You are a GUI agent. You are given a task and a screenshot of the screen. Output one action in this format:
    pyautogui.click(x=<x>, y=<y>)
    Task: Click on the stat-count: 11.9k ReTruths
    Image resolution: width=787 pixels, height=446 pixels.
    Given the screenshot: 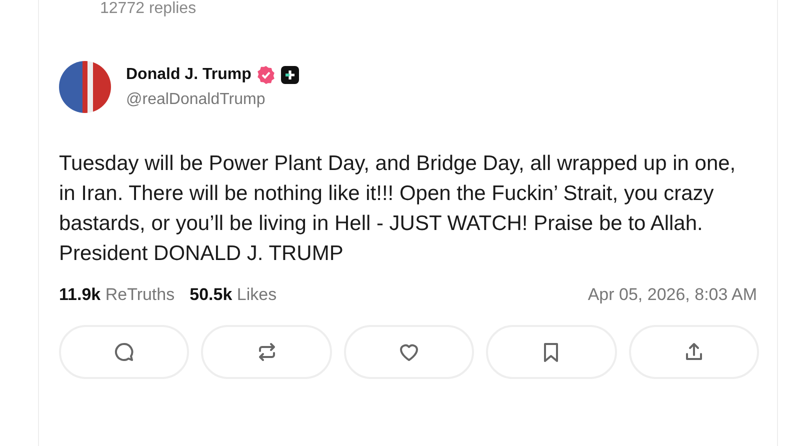 What is the action you would take?
    pyautogui.click(x=117, y=295)
    